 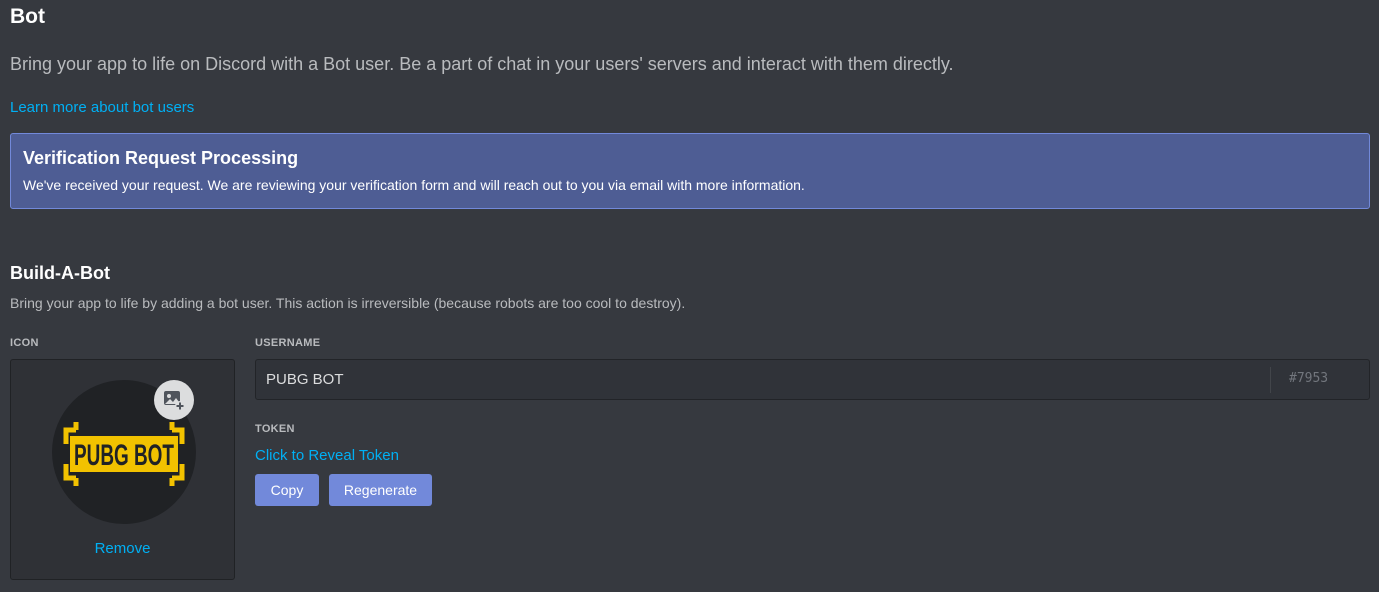 I want to click on avatar-text: PUBG BOT, so click(x=124, y=455).